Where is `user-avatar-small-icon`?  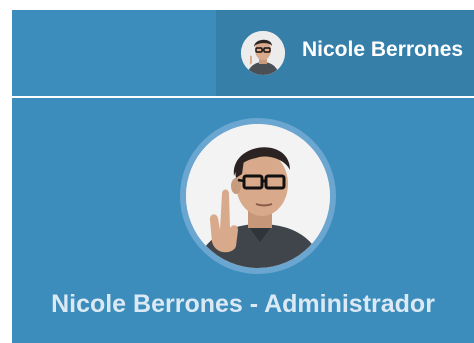 user-avatar-small-icon is located at coordinates (263, 53).